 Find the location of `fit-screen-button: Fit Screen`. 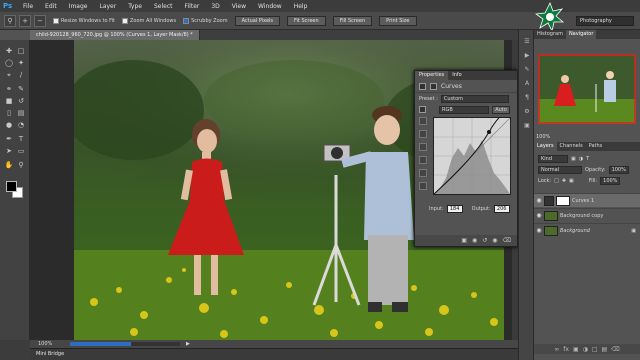

fit-screen-button: Fit Screen is located at coordinates (306, 20).